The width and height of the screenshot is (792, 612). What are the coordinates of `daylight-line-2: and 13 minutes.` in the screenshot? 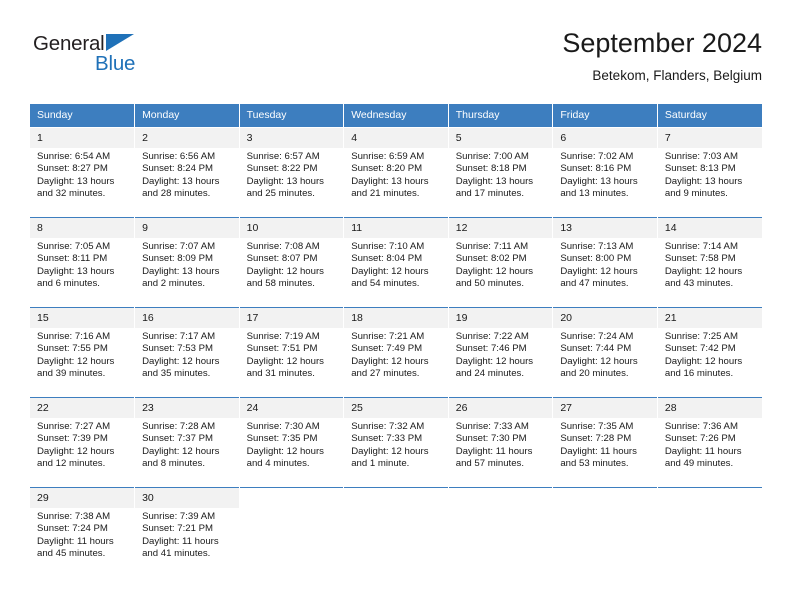 It's located at (594, 194).